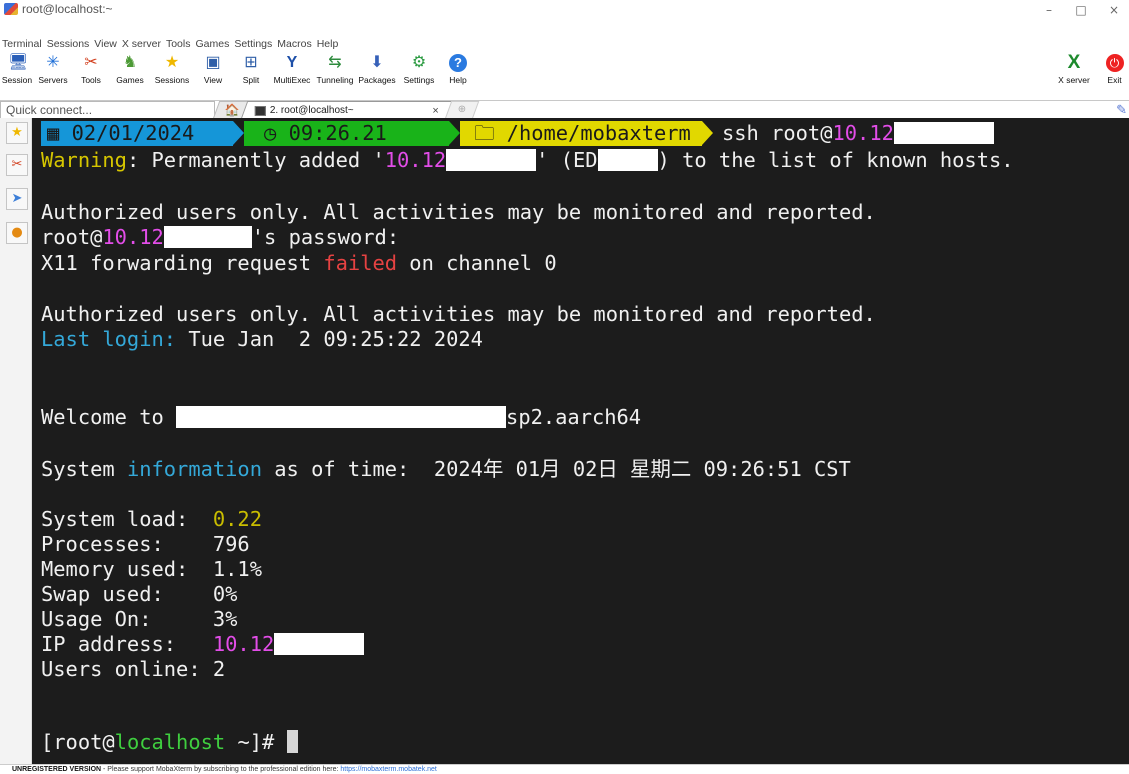 The image size is (1129, 774). I want to click on servers-button: ✳ Servers, so click(53, 71).